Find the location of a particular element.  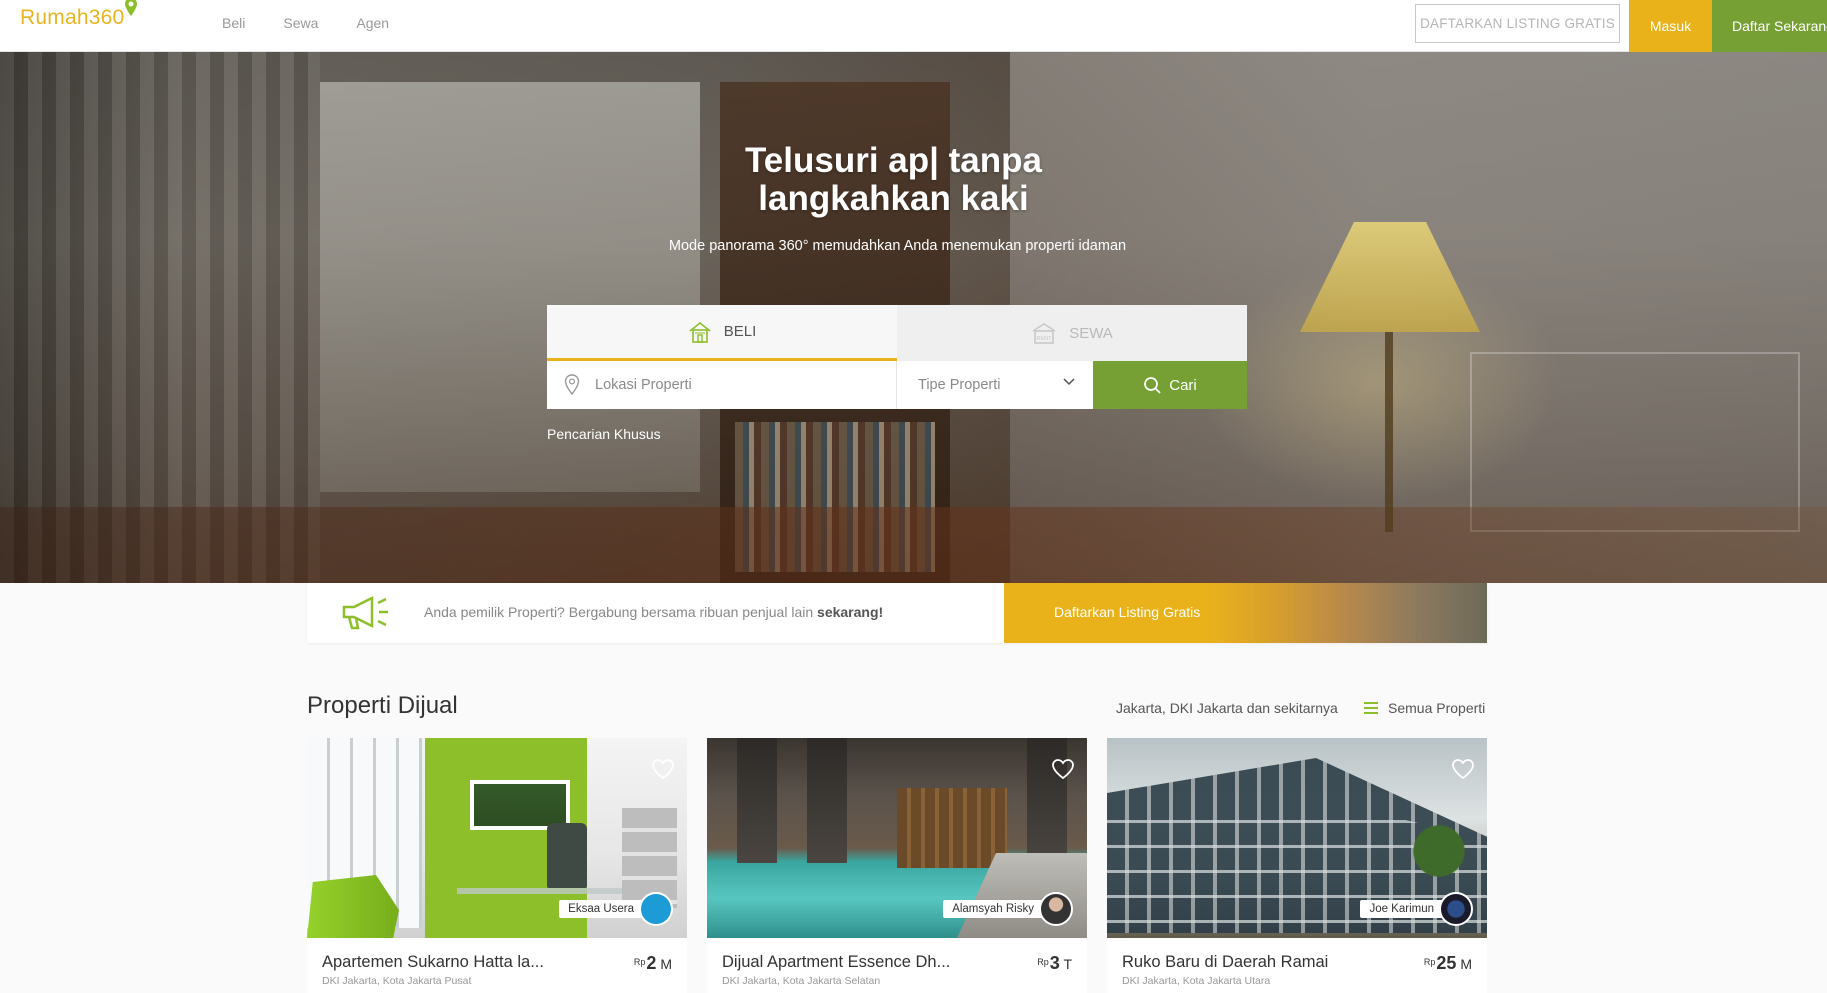

search-panel: BELI RENT SEWA Tipe Properti is located at coordinates (897, 357).